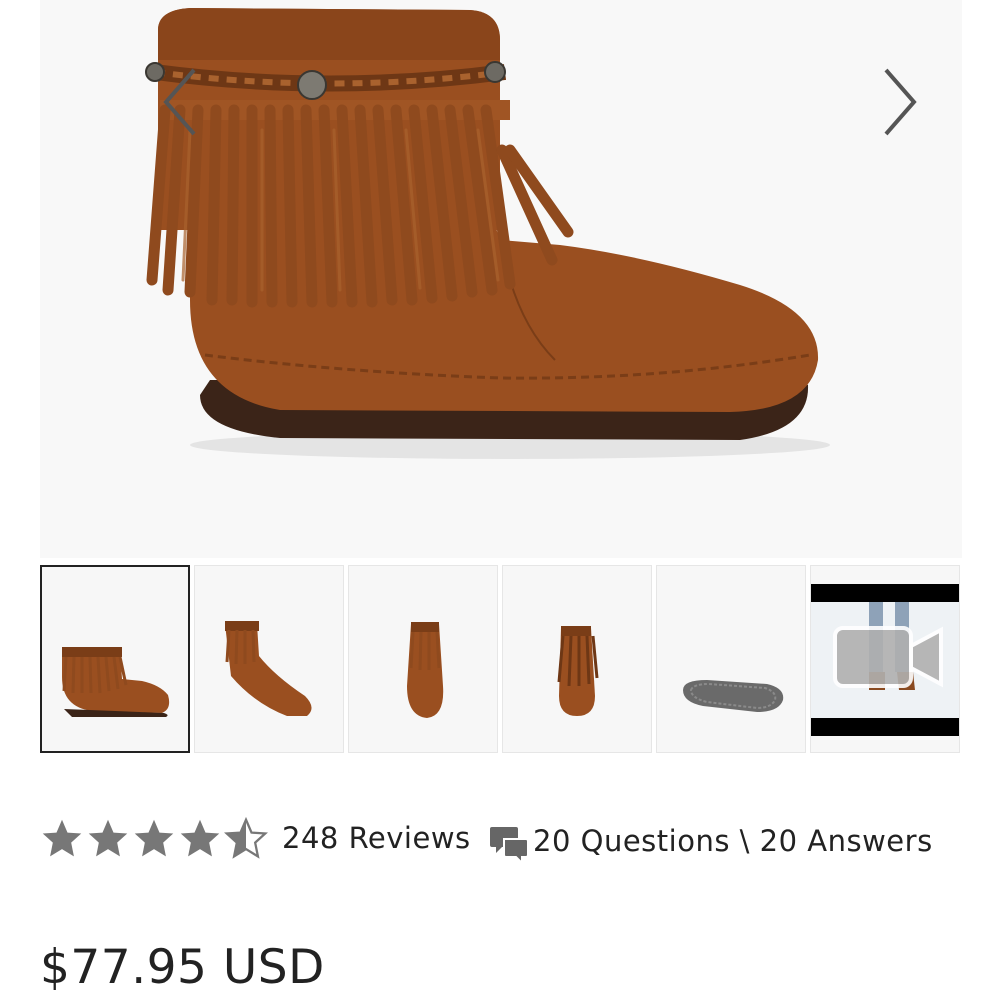 Image resolution: width=1000 pixels, height=1000 pixels. I want to click on chevron-left-icon, so click(179, 102).